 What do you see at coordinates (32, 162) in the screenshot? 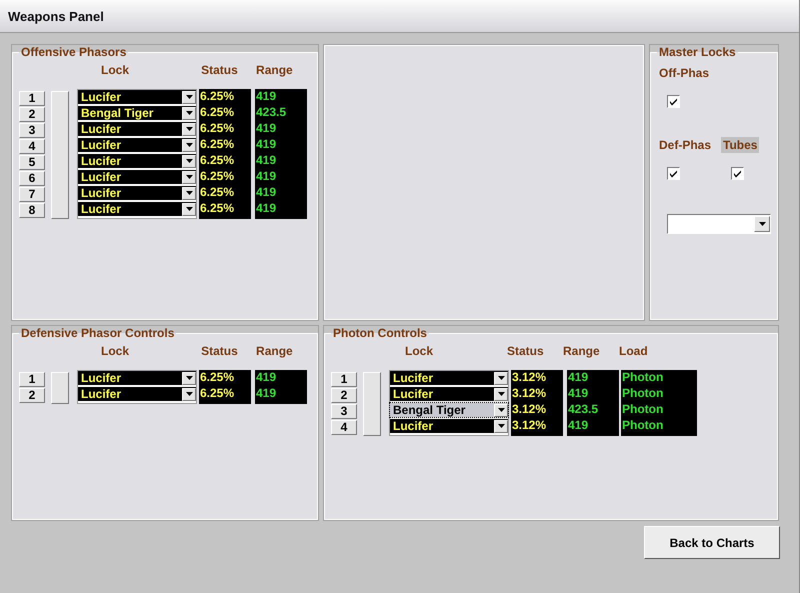
I see `number-button: 5` at bounding box center [32, 162].